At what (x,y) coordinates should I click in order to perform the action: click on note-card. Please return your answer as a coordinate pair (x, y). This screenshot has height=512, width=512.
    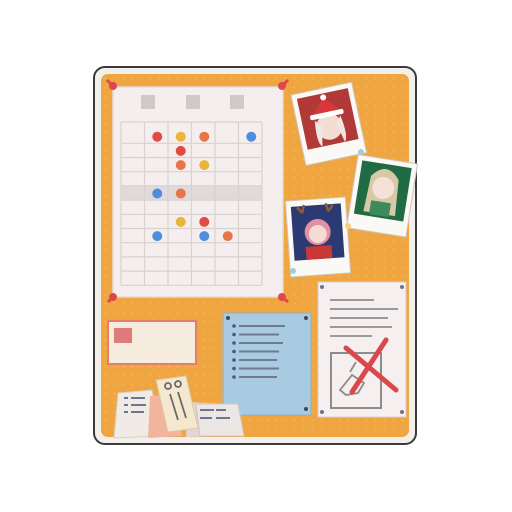
    Looking at the image, I should click on (152, 342).